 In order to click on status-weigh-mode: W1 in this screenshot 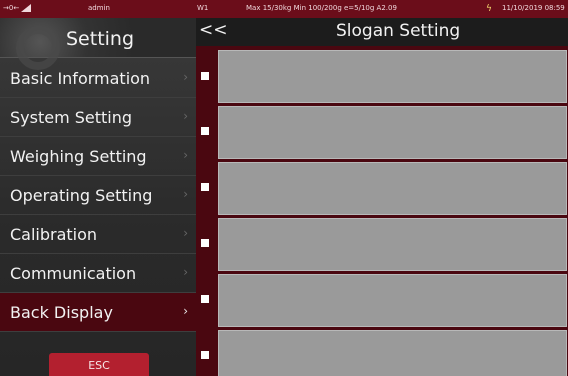, I will do `click(203, 8)`.